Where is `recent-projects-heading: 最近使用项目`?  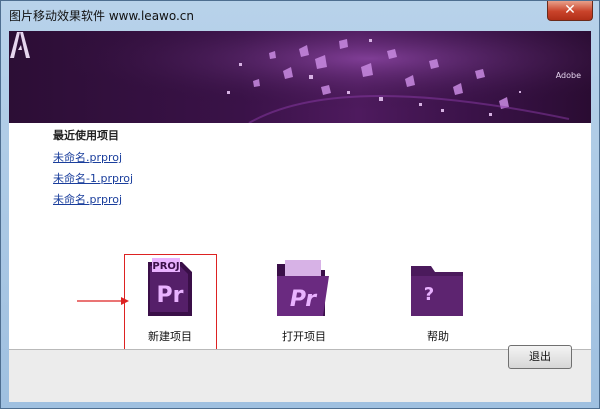
recent-projects-heading: 最近使用项目 is located at coordinates (86, 135).